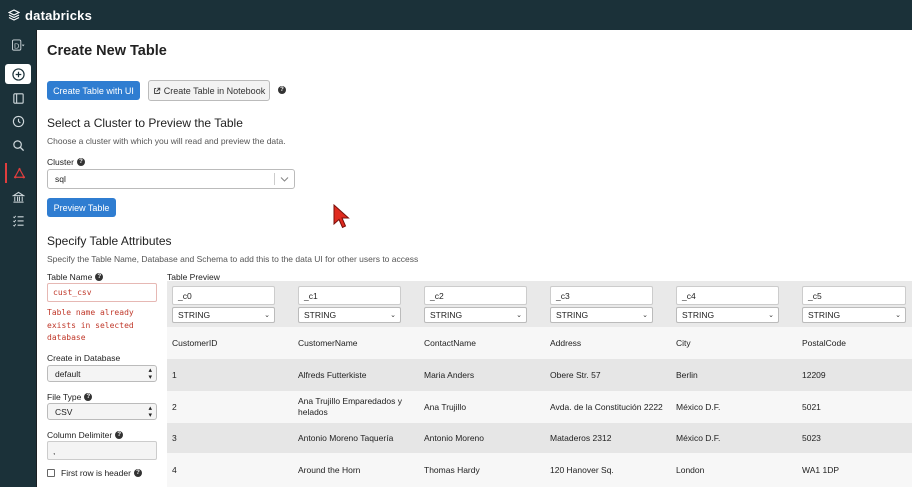 This screenshot has width=912, height=487. Describe the element at coordinates (84, 358) in the screenshot. I see `database-label: Create in Database` at that location.